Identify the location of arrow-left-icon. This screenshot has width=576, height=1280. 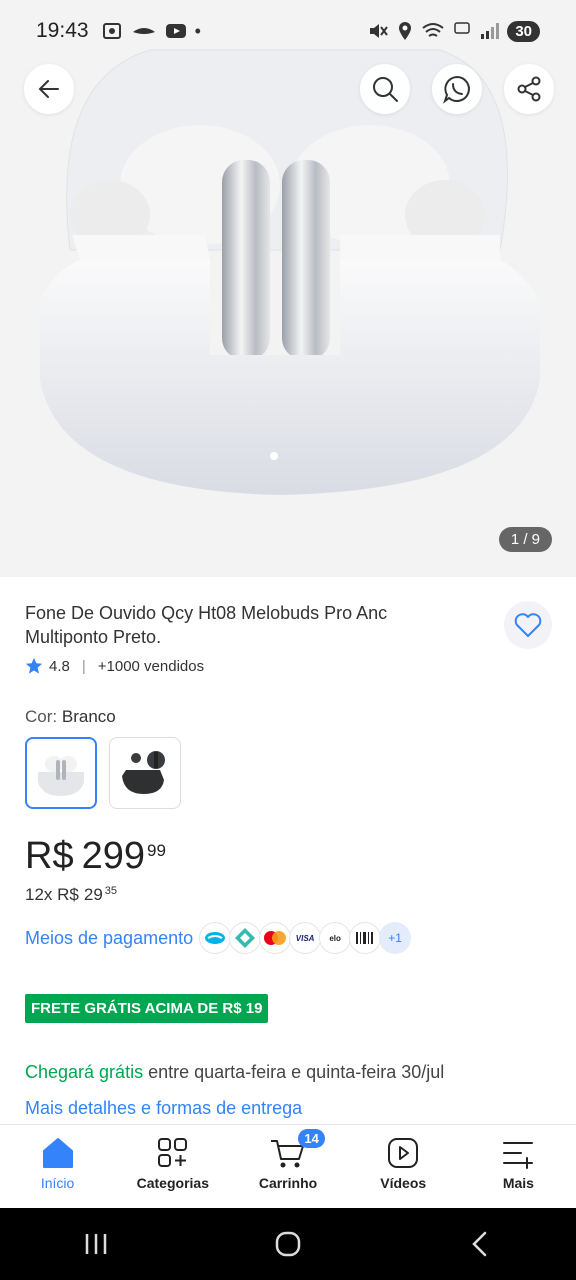
(48, 89).